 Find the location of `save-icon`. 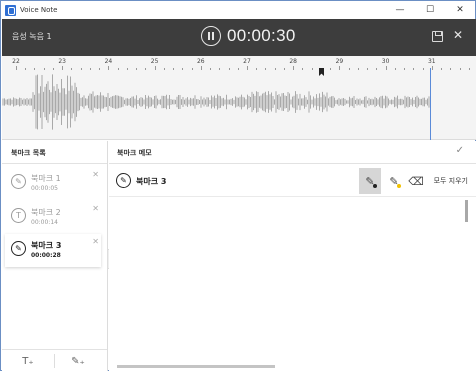

save-icon is located at coordinates (437, 36).